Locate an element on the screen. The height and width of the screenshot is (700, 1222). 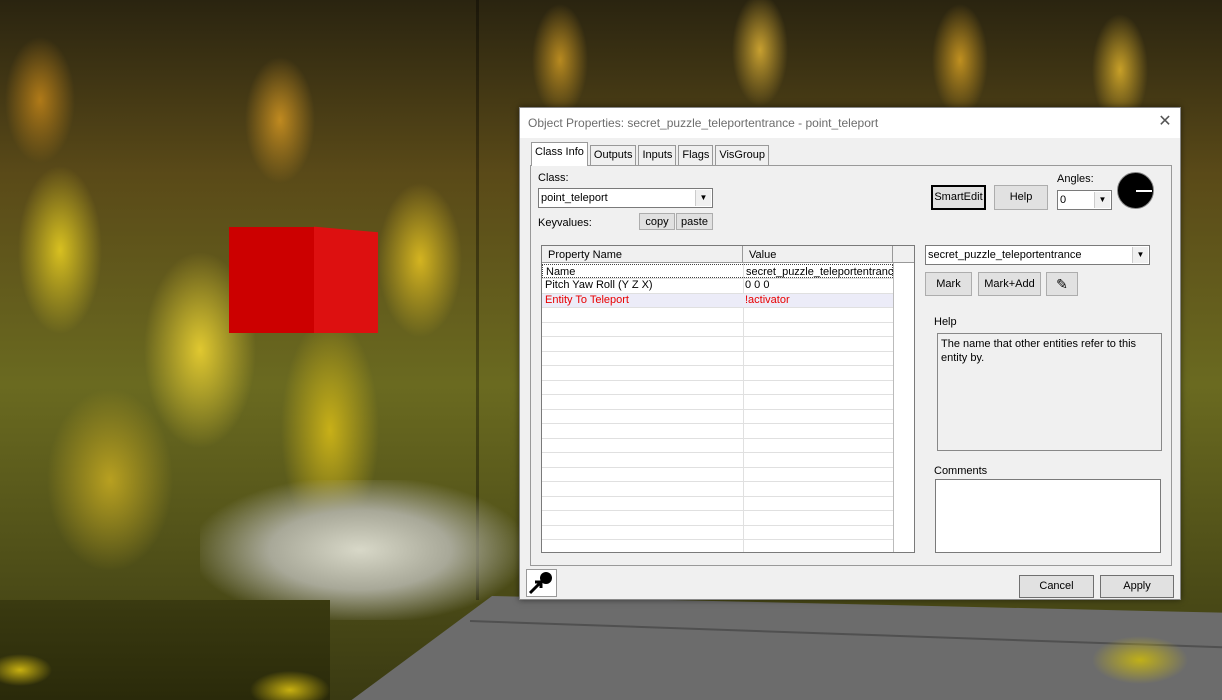
help-button: Help is located at coordinates (1021, 197).